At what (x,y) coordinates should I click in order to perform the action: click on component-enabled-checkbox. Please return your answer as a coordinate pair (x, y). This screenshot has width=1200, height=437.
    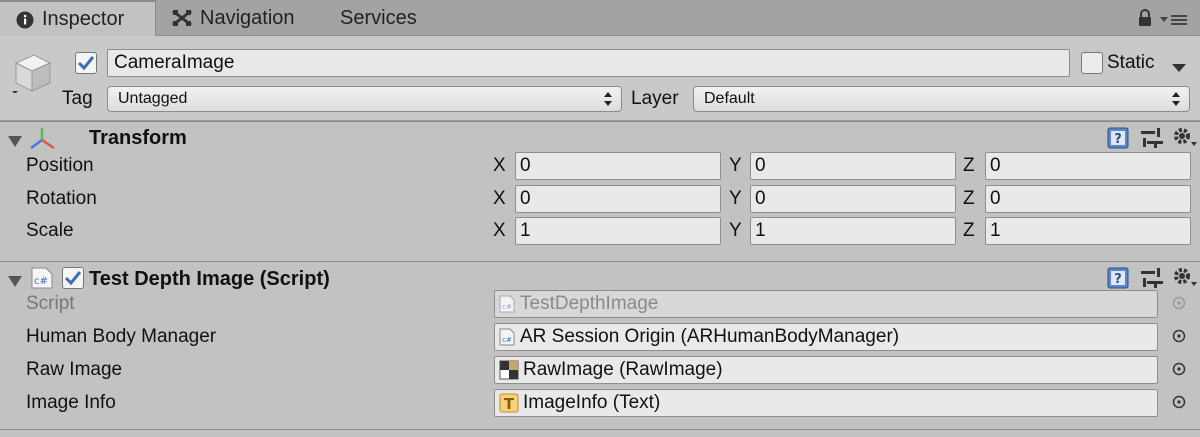
    Looking at the image, I should click on (73, 278).